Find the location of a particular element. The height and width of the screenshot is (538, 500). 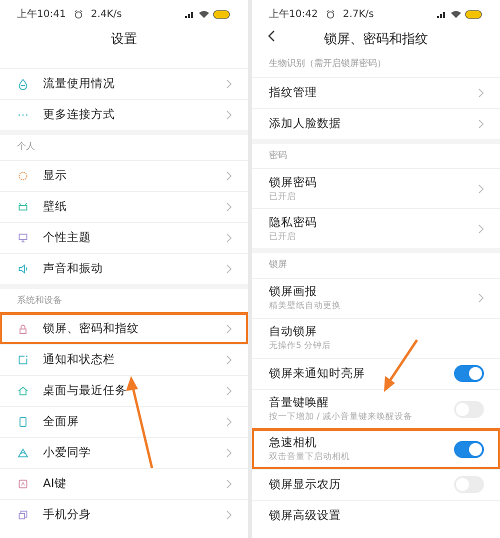

settings-row: 全面屏 is located at coordinates (124, 421).